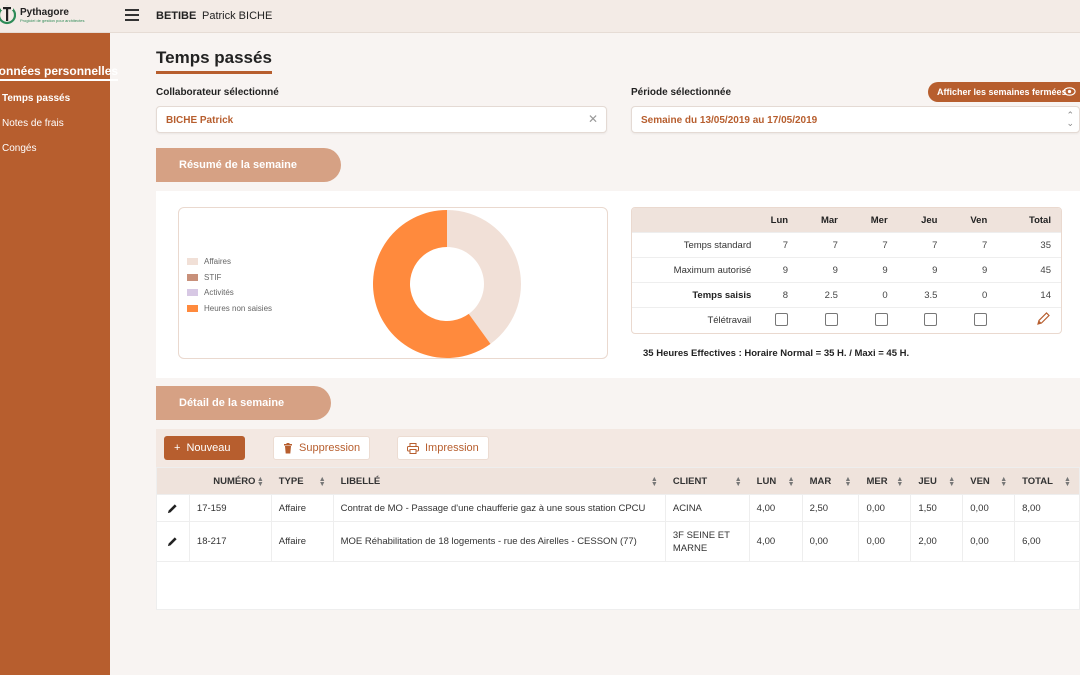 Image resolution: width=1080 pixels, height=675 pixels. I want to click on col-ven: Ven, so click(979, 220).